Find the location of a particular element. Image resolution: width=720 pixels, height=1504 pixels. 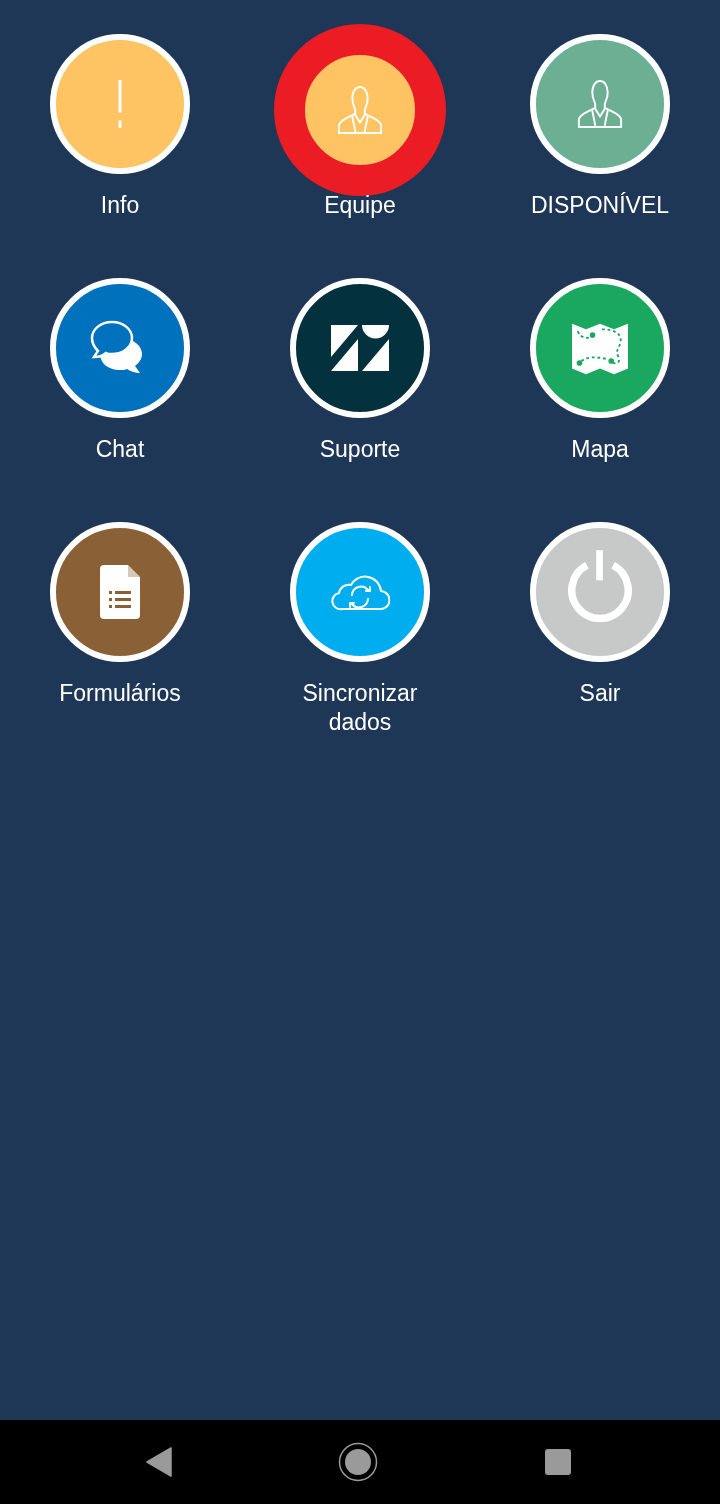

menu-label: Chat is located at coordinates (120, 449).